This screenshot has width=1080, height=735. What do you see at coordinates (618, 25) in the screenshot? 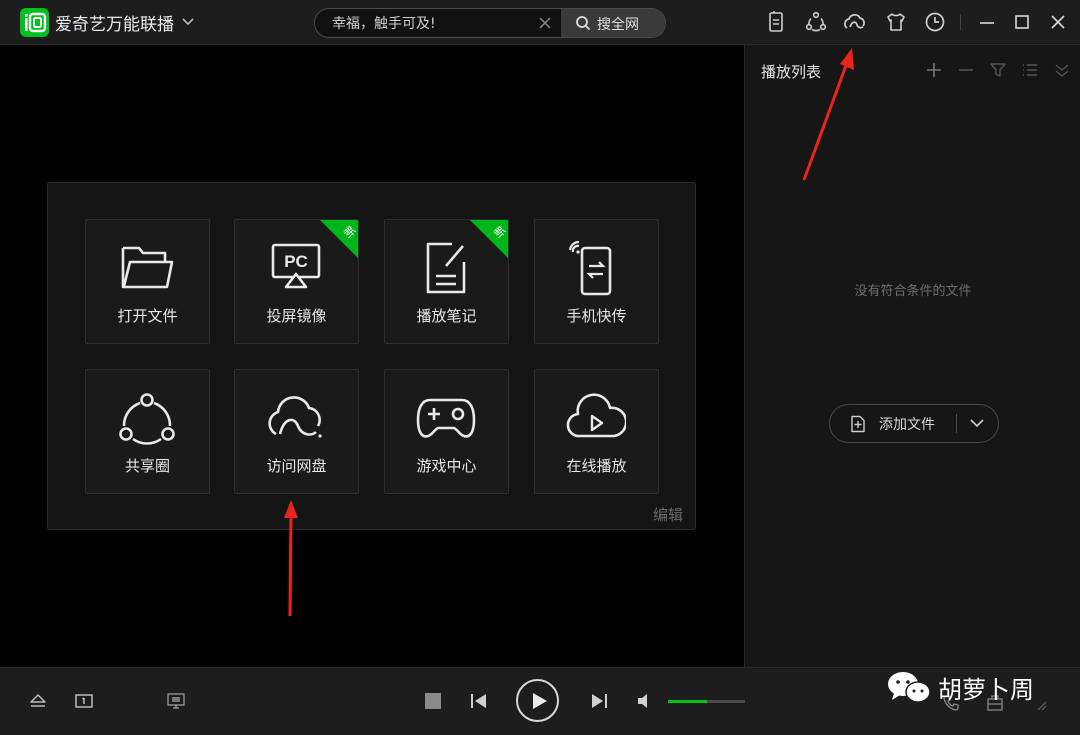
I see `search-button-label: 搜全网` at bounding box center [618, 25].